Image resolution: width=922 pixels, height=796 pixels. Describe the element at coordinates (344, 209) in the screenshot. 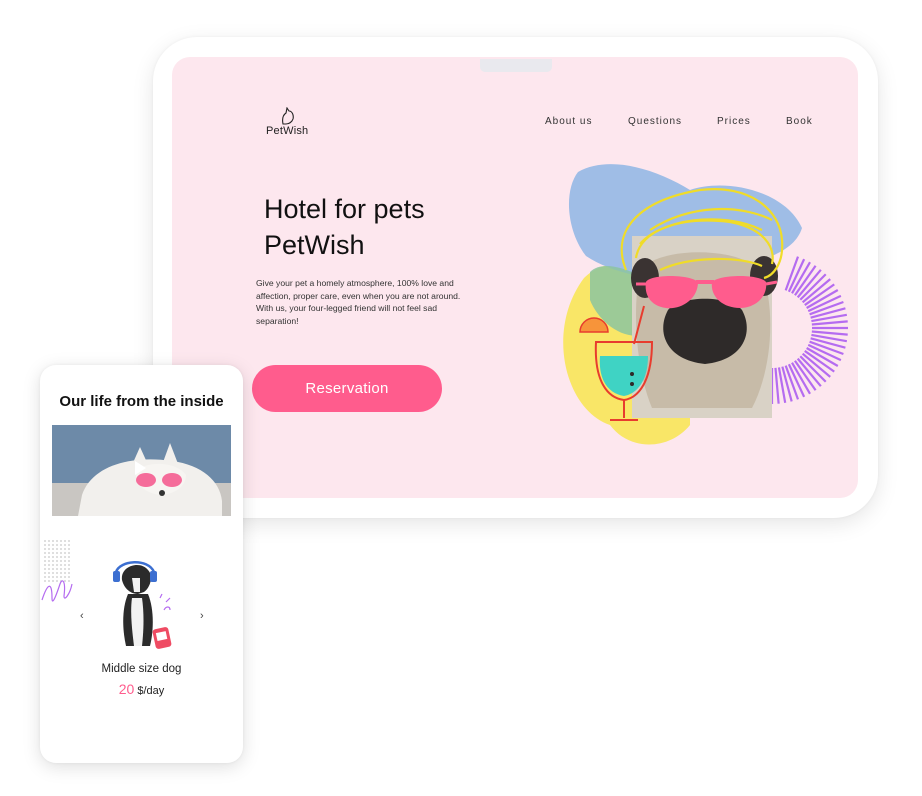

I see `hero-title-line-1: Hotel for pets` at that location.